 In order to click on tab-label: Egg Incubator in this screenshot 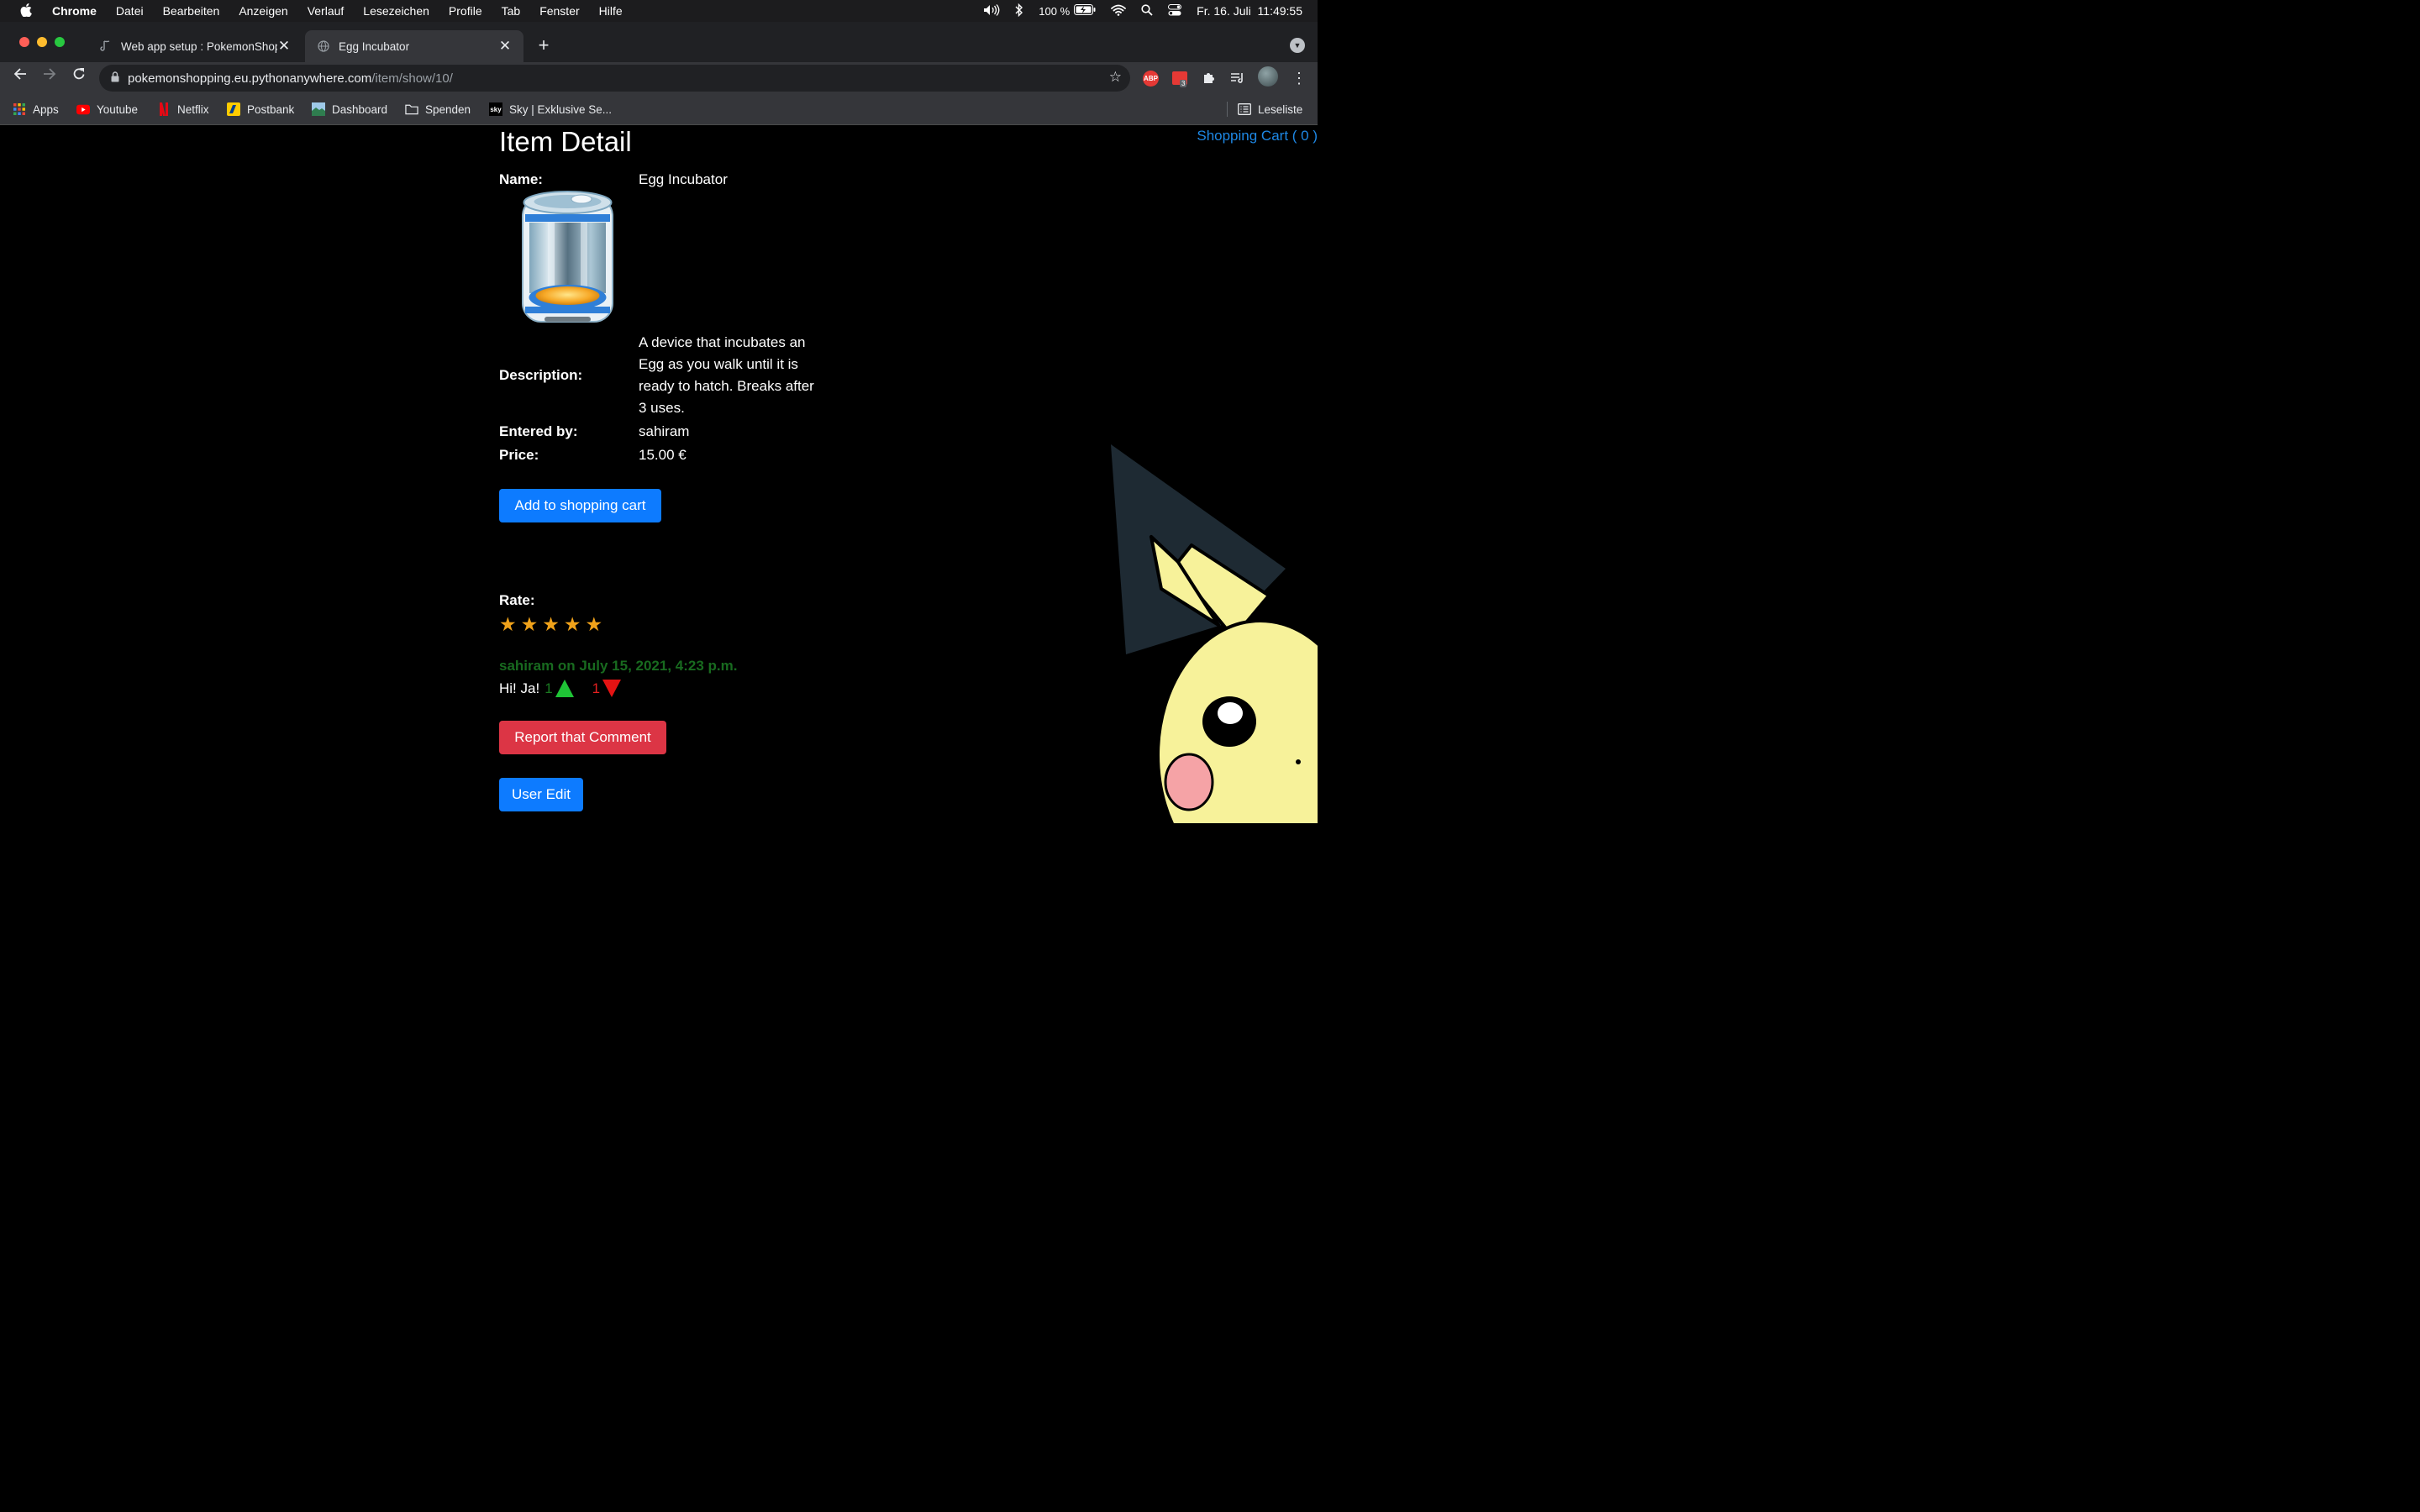, I will do `click(374, 46)`.